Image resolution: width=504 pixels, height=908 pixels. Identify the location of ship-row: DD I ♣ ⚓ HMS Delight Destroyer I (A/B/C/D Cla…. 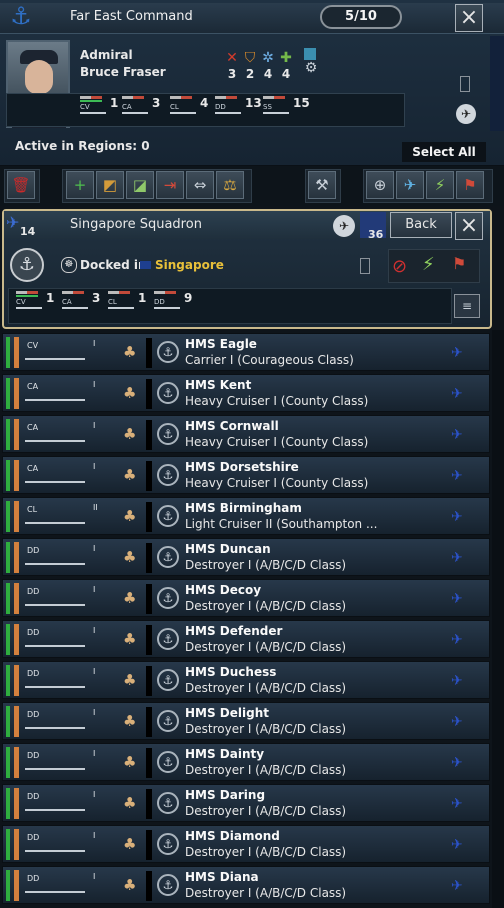
(246, 721).